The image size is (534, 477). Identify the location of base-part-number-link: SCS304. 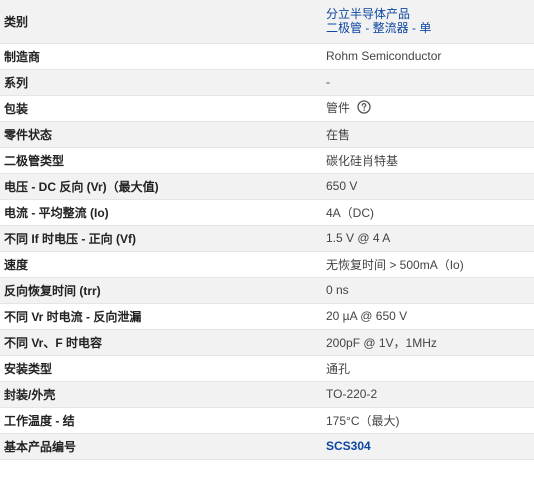
(348, 446).